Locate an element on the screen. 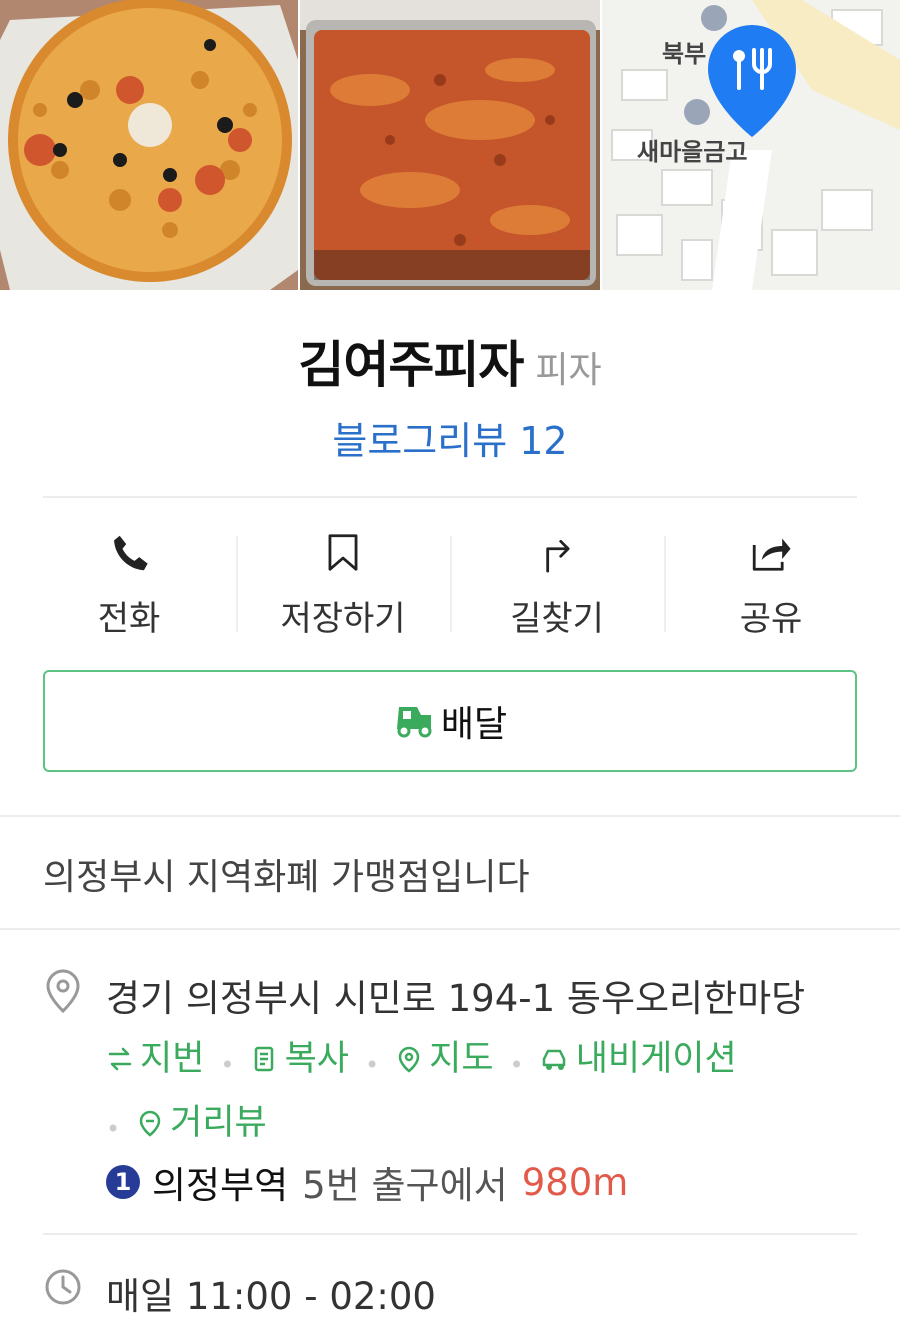 This screenshot has height=1328, width=900. lot-number-link: 지번 is located at coordinates (155, 1059).